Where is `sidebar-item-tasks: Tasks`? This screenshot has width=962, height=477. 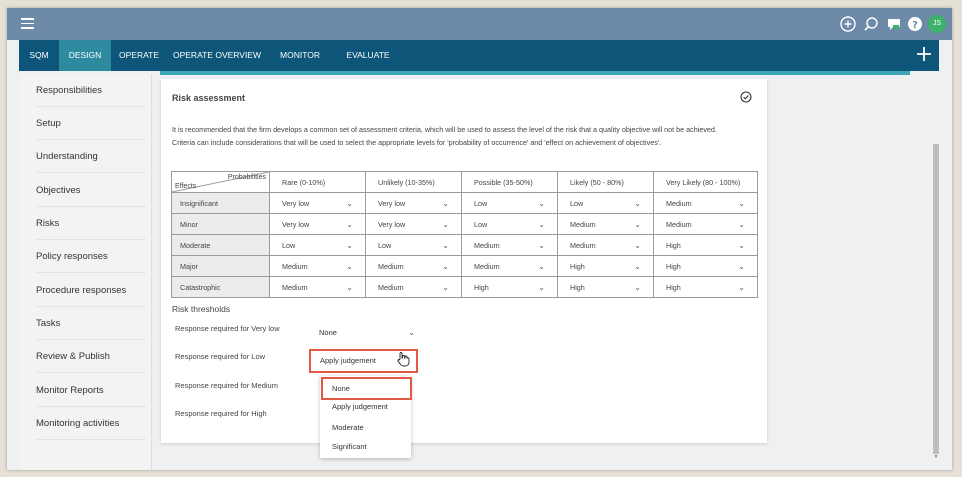
sidebar-item-tasks: Tasks is located at coordinates (91, 323).